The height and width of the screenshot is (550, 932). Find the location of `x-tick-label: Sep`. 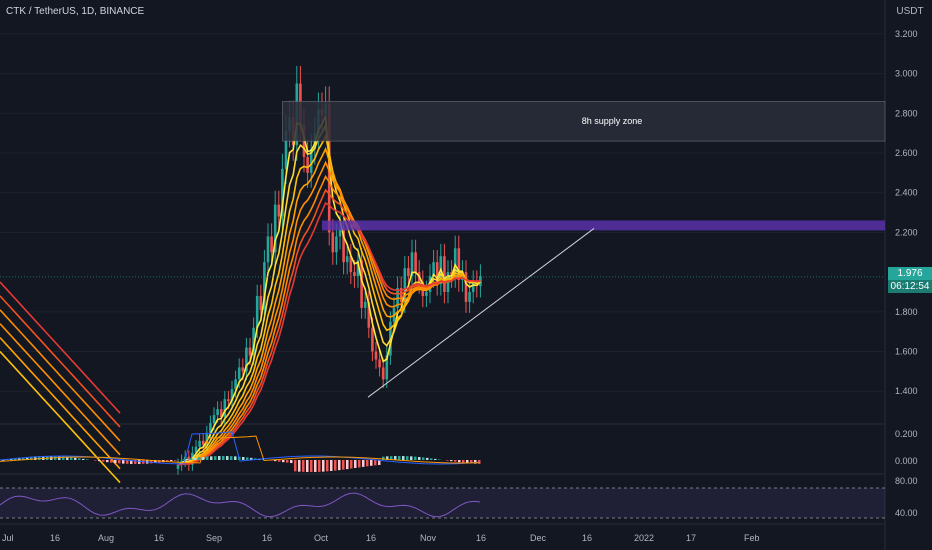

x-tick-label: Sep is located at coordinates (214, 538).